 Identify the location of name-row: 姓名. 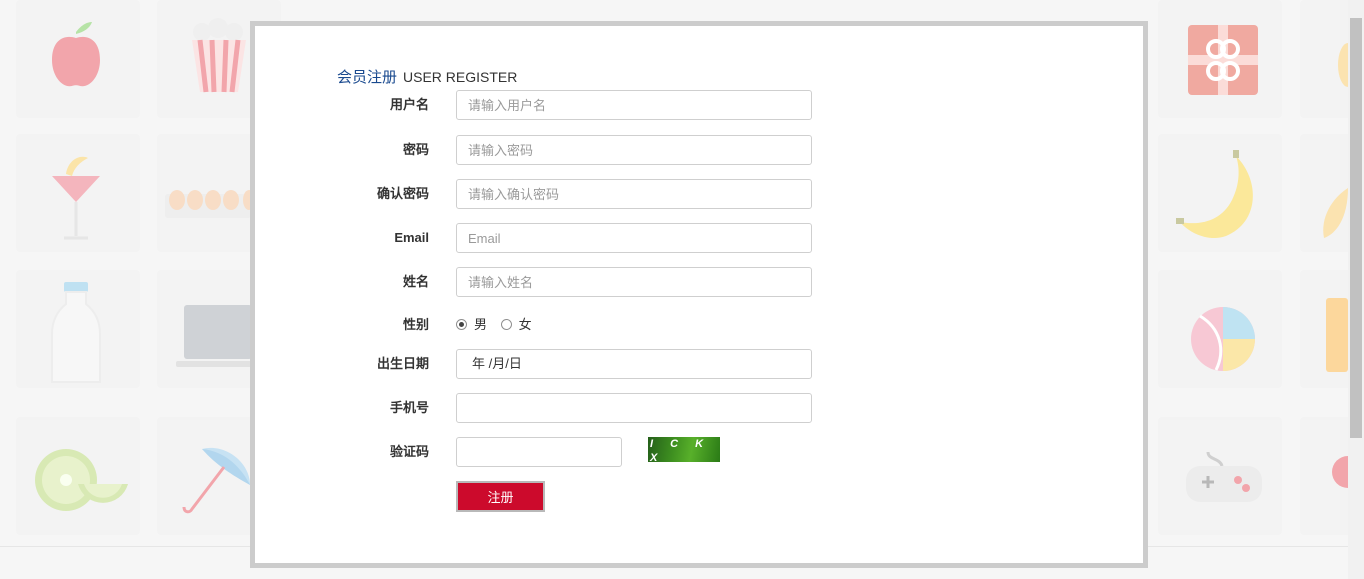
(555, 282).